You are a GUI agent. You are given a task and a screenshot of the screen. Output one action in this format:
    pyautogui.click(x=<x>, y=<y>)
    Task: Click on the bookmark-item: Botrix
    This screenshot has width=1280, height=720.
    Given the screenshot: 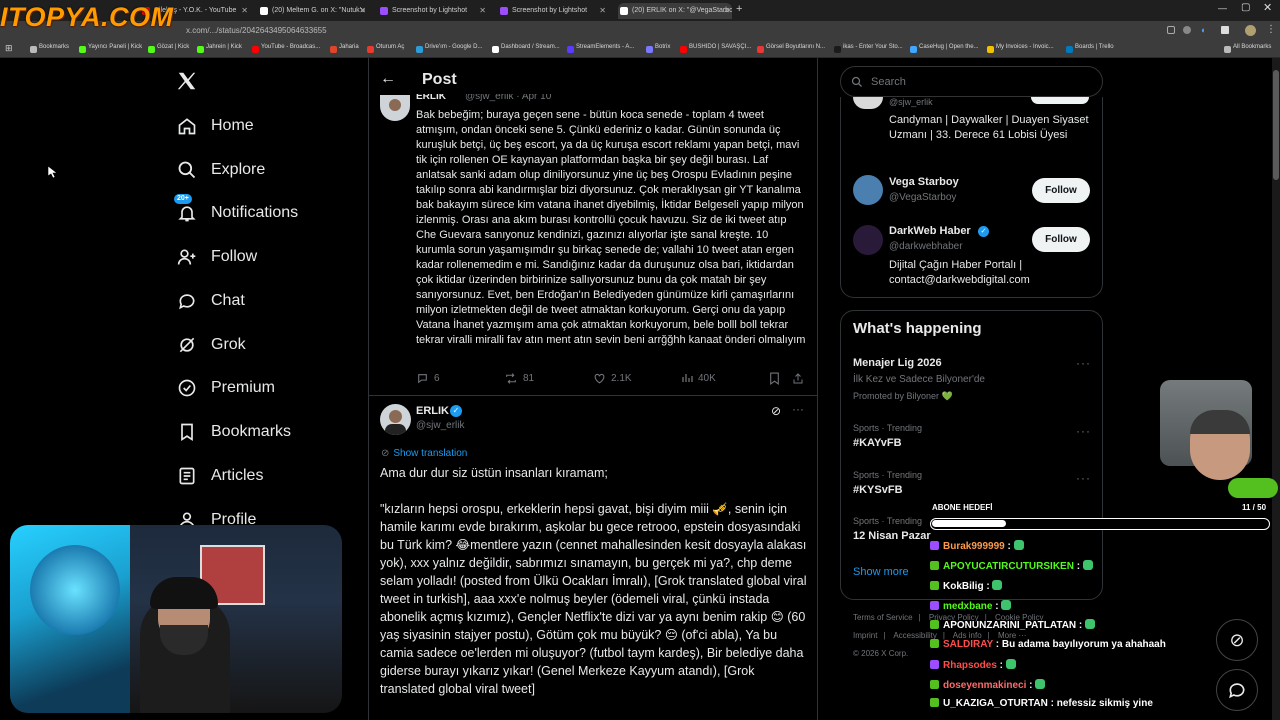 What is the action you would take?
    pyautogui.click(x=658, y=48)
    